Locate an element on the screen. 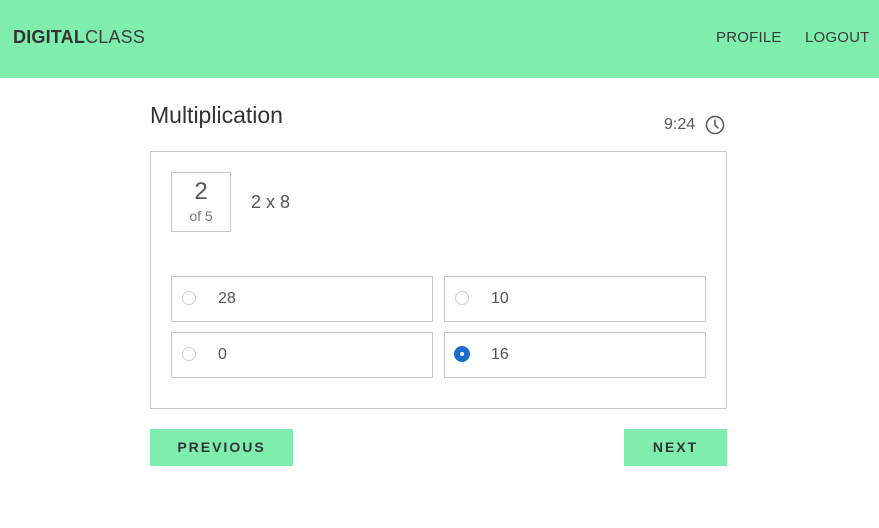 The height and width of the screenshot is (528, 879). answer-option: 28 is located at coordinates (302, 299).